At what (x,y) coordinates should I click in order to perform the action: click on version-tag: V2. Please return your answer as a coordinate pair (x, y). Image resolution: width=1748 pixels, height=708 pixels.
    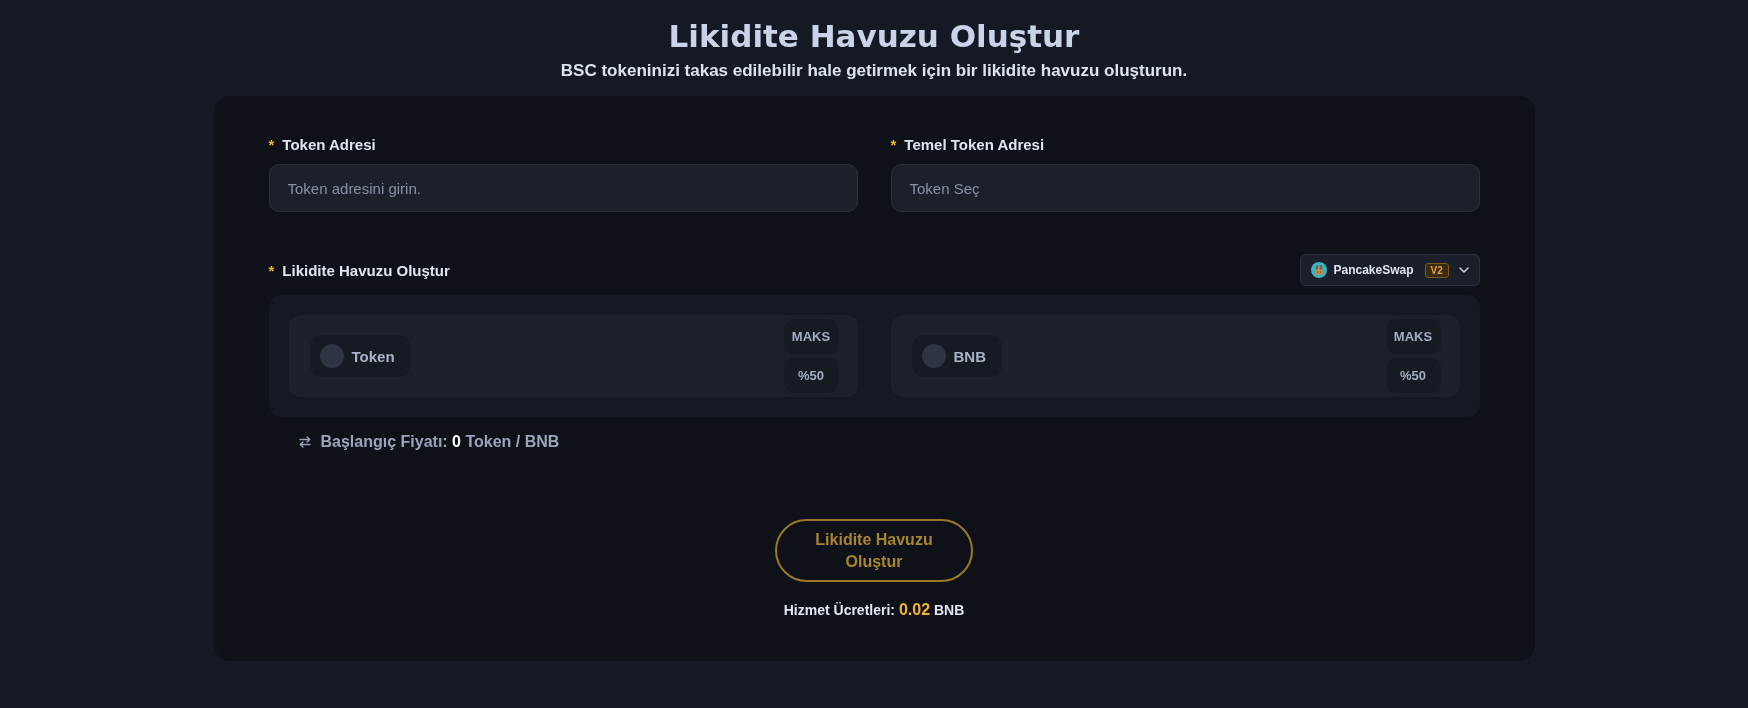
    Looking at the image, I should click on (1436, 270).